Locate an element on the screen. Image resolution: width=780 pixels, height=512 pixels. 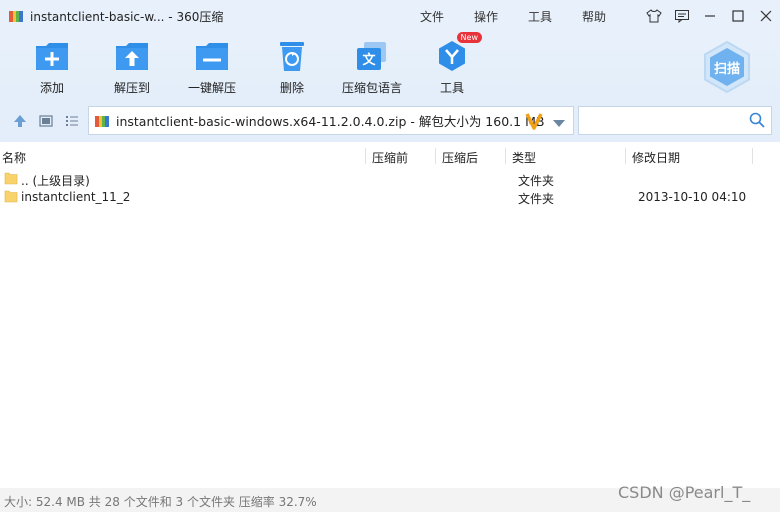
window-title: instantclient-basic-w... - 360压缩 is located at coordinates (127, 16).